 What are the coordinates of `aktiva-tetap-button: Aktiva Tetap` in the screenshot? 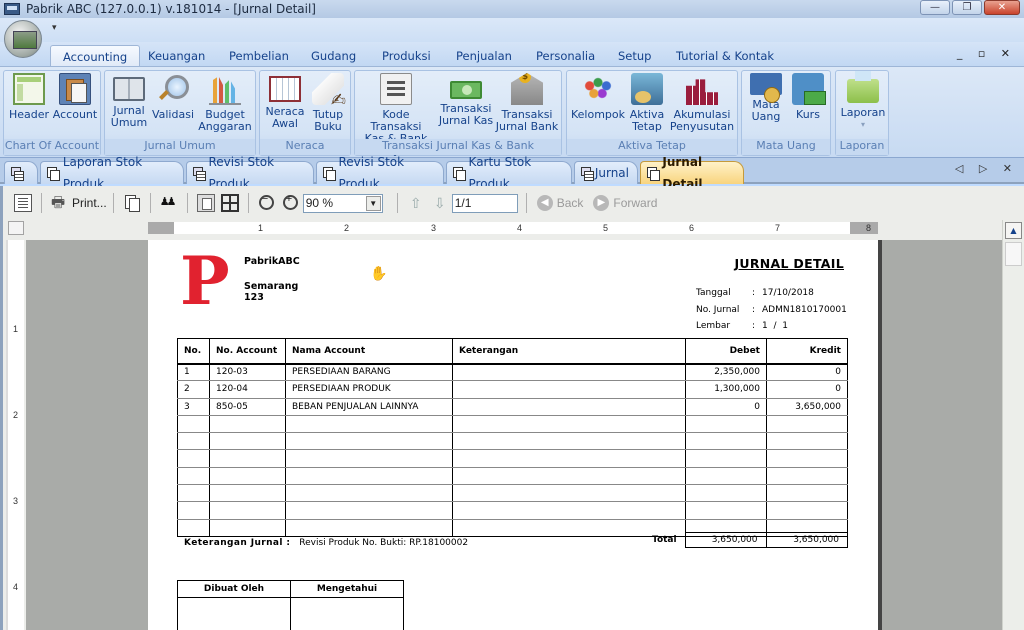 It's located at (647, 103).